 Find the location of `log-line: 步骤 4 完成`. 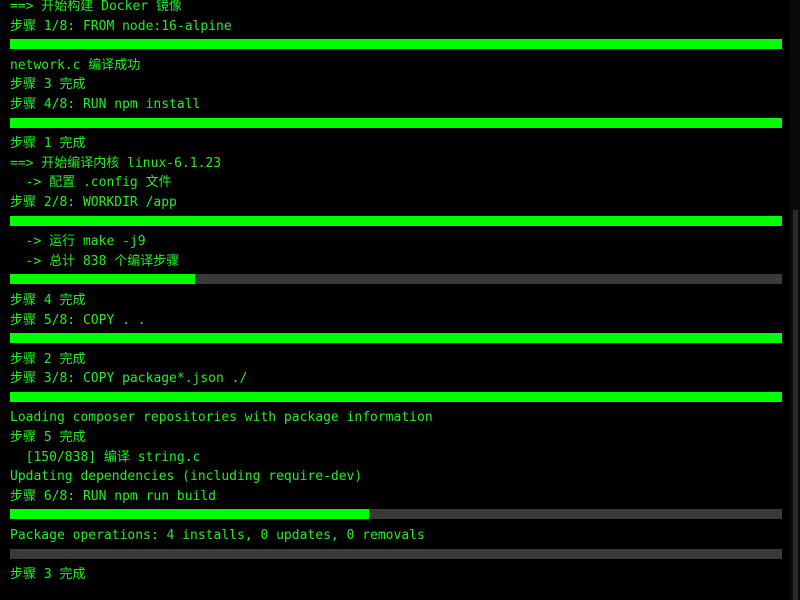

log-line: 步骤 4 完成 is located at coordinates (48, 300).